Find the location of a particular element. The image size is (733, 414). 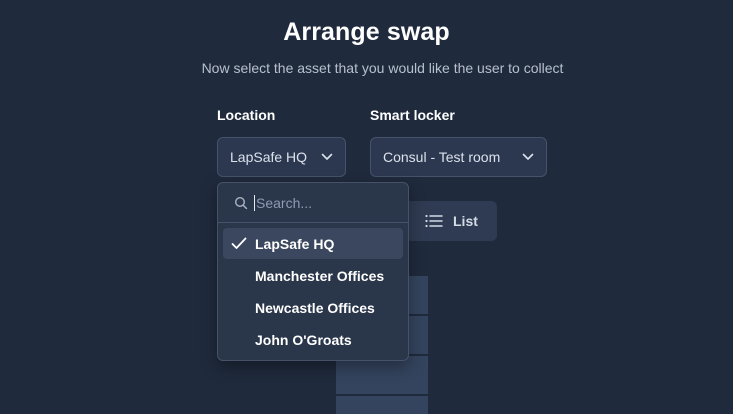

location-select: LapSafe HQ is located at coordinates (281, 157).